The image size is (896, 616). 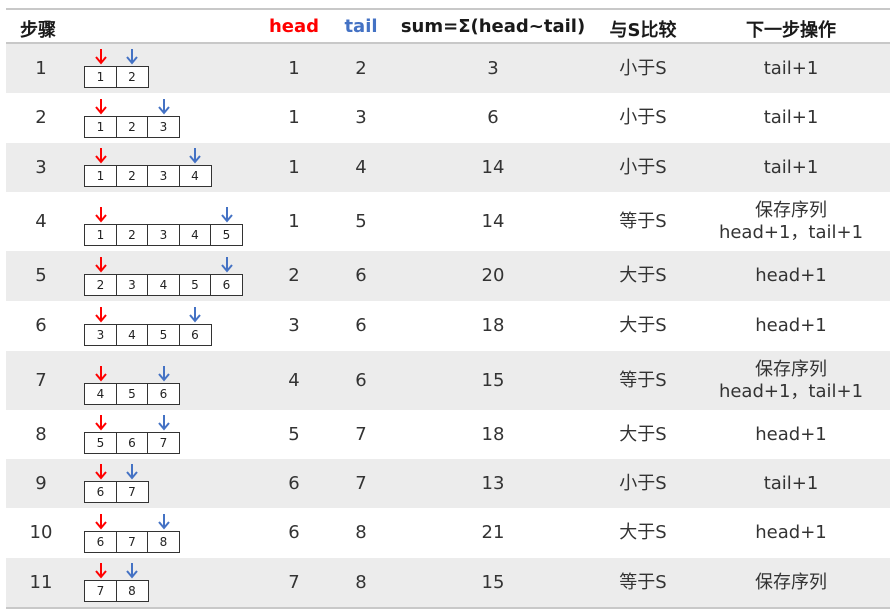 What do you see at coordinates (41, 326) in the screenshot?
I see `step-number: 6` at bounding box center [41, 326].